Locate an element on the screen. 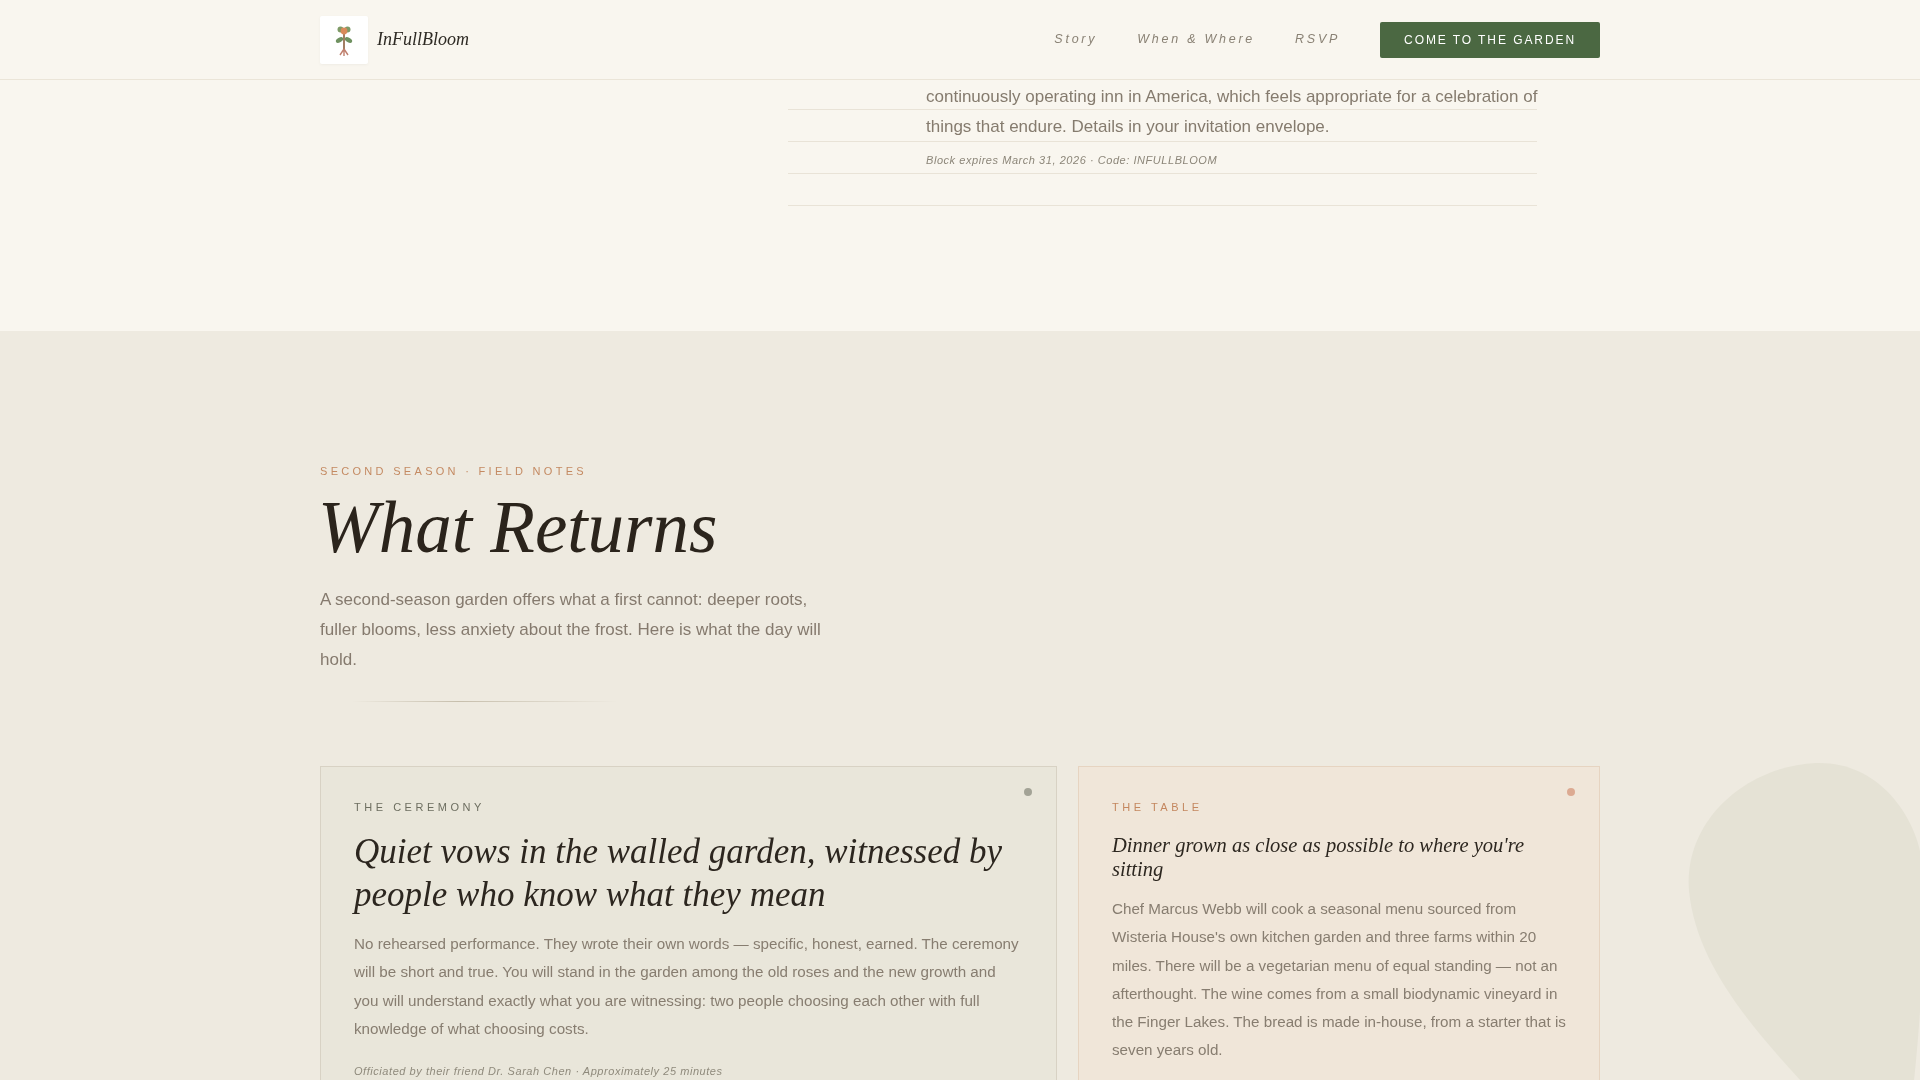 The height and width of the screenshot is (1080, 1920). card-title: Dinner grown as close as possible to where you're sitting is located at coordinates (1319, 857).